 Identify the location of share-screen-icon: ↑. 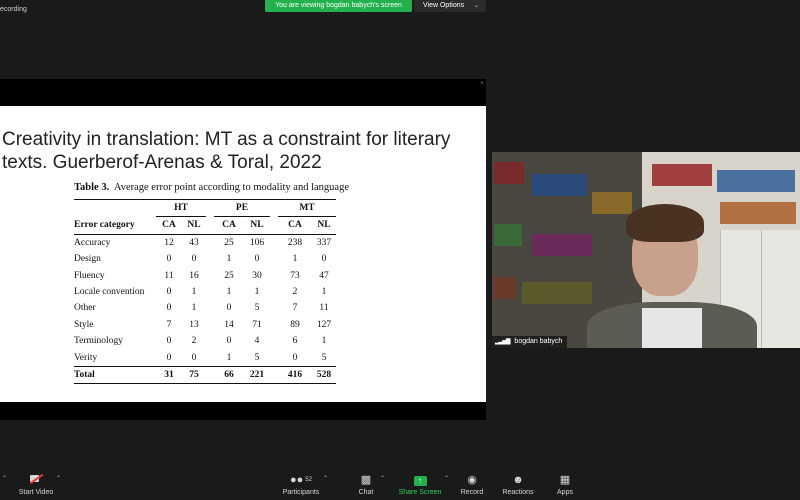
(420, 480).